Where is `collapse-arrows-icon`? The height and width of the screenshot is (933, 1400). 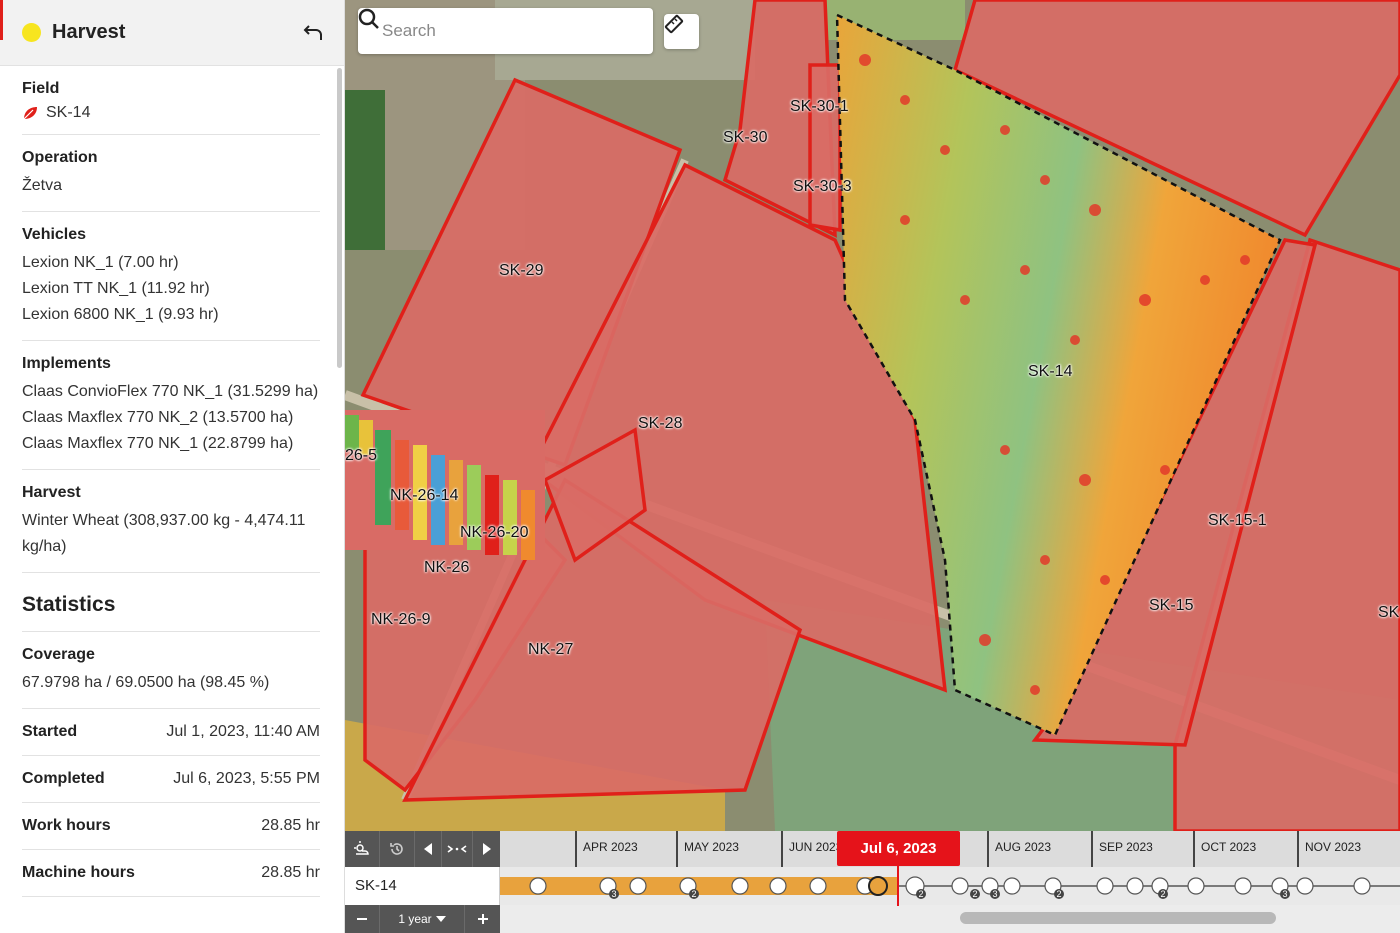
collapse-arrows-icon is located at coordinates (457, 849).